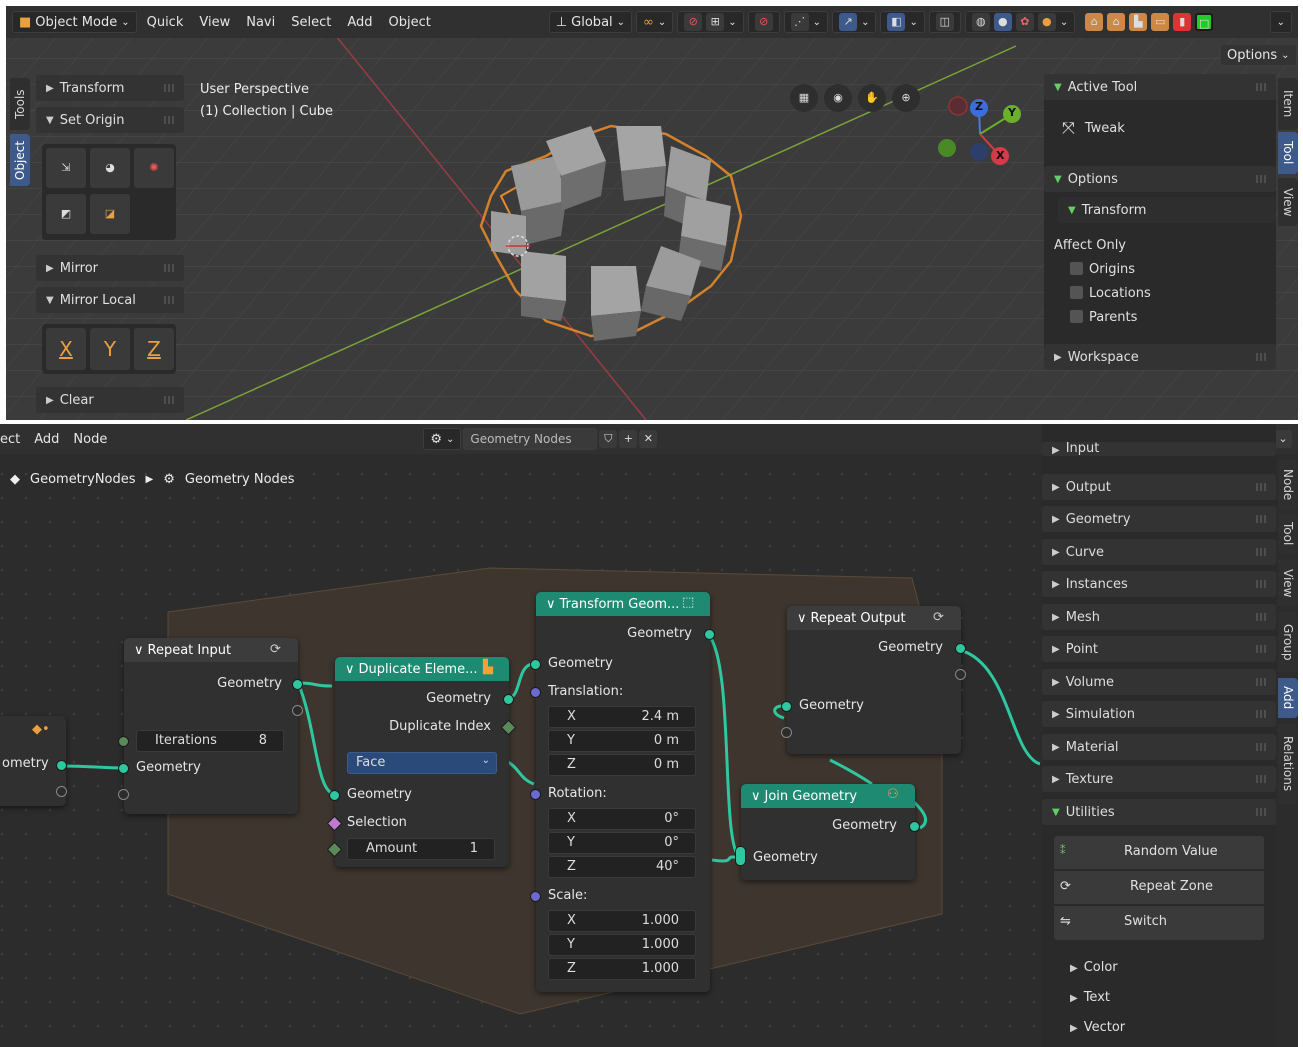  Describe the element at coordinates (66, 168) in the screenshot. I see `origin-to-geometry-icon: ⇲` at that location.